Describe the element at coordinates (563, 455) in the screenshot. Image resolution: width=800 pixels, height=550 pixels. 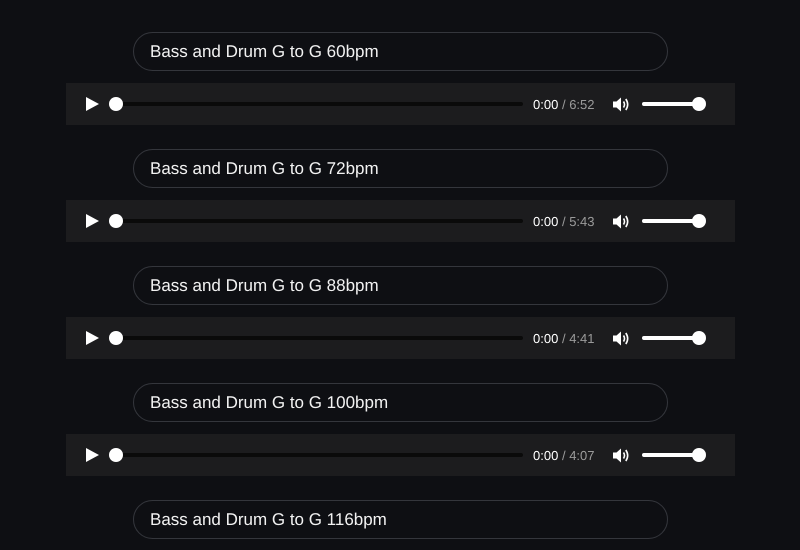
I see `time-display: 0:00 / 4:07` at that location.